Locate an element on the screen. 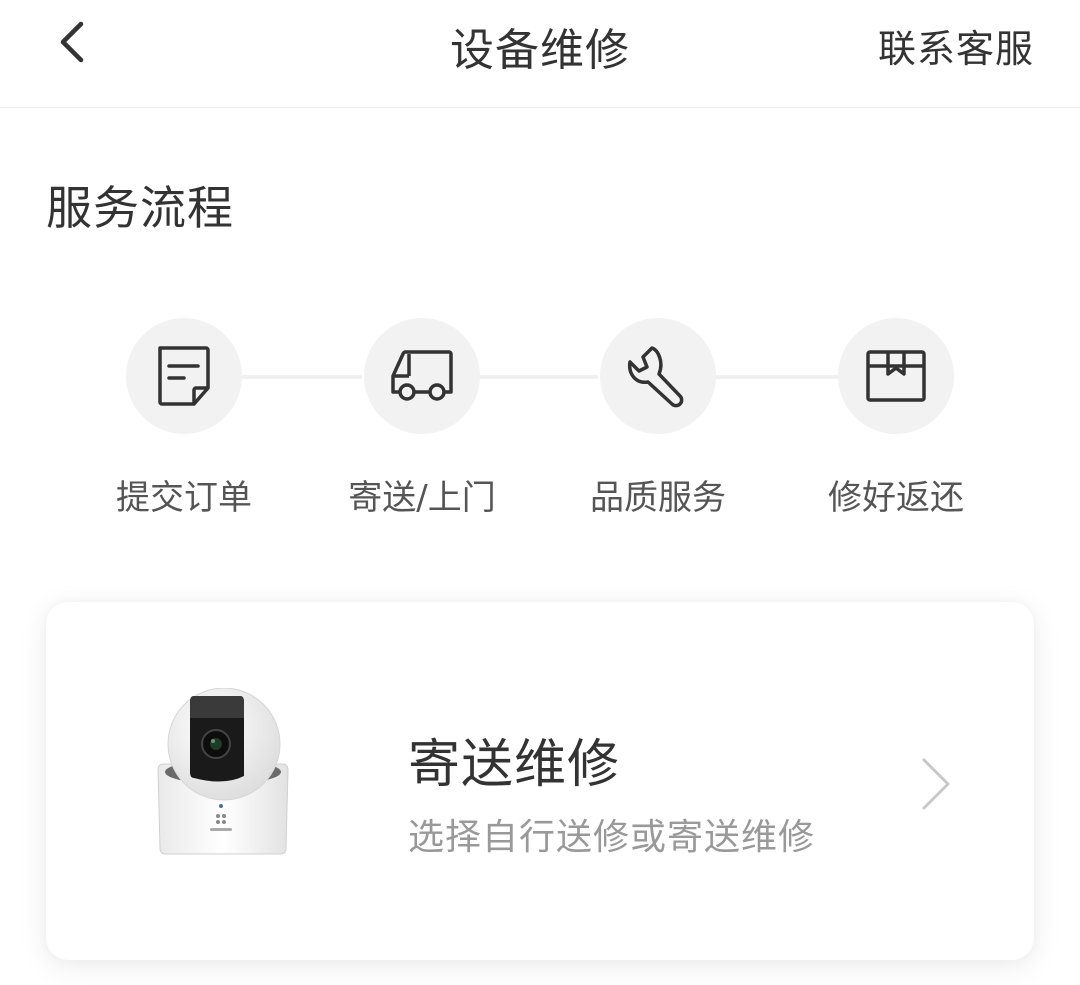 This screenshot has height=985, width=1080. chevron-right-icon is located at coordinates (936, 784).